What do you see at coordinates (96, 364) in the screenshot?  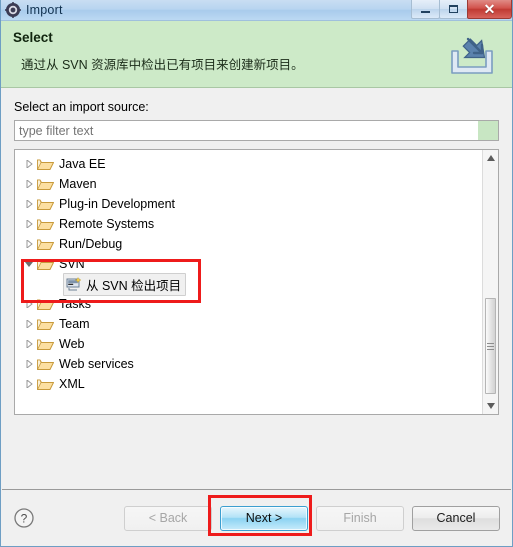 I see `tree-item-label: Web services` at bounding box center [96, 364].